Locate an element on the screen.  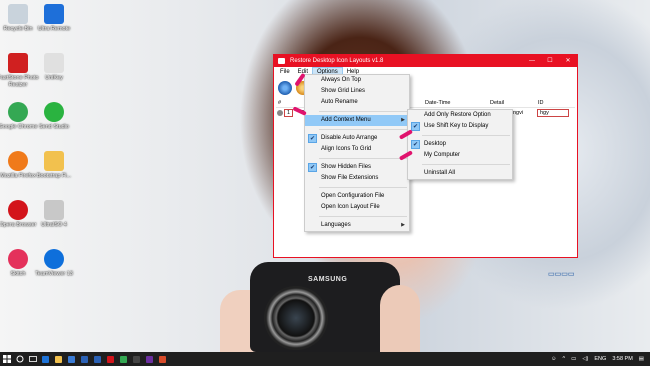
desktop-icon-ultra-remote: Ultra Remote is located at coordinates (54, 18).